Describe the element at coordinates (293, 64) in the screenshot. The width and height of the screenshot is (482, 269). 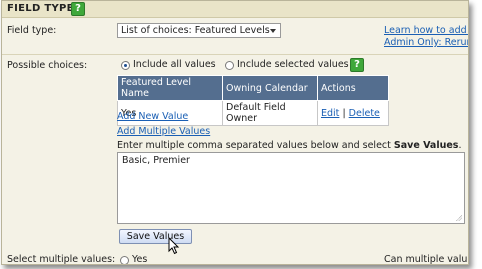
I see `include-selected-label: Include selected values` at that location.